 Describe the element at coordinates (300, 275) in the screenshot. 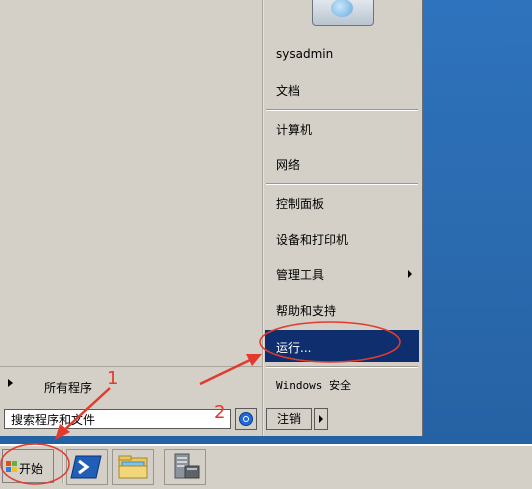

I see `admin-tools-label: 管理工具` at that location.